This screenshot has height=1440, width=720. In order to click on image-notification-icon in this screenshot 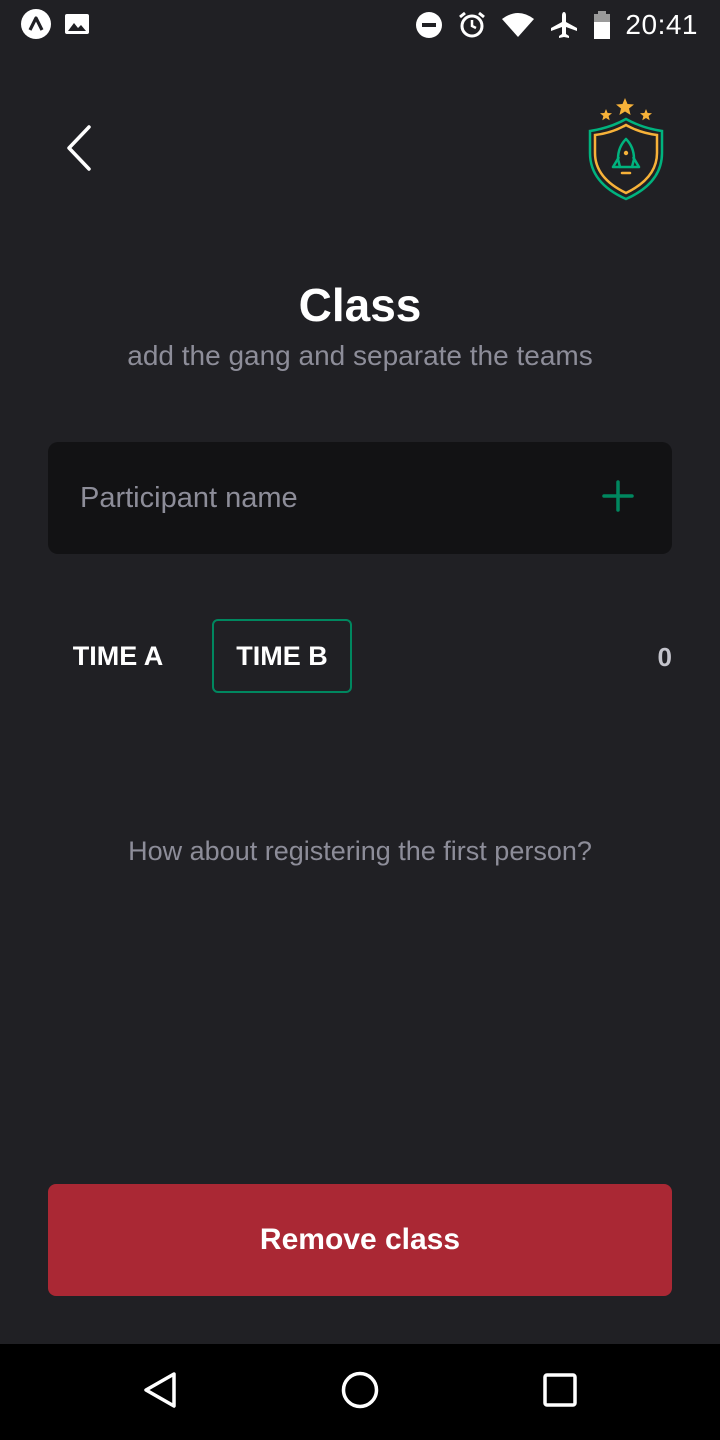, I will do `click(77, 24)`.